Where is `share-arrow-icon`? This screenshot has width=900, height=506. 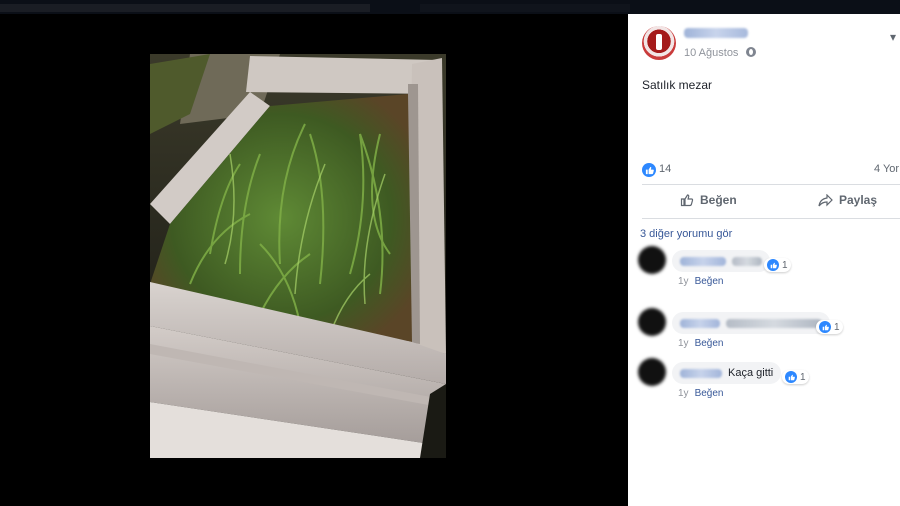
share-arrow-icon is located at coordinates (825, 199).